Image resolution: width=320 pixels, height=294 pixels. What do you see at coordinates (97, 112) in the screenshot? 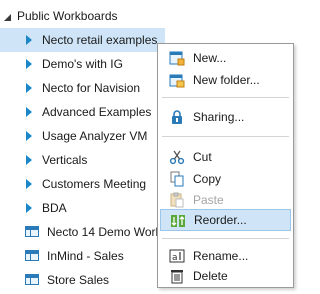
I see `tree-item-label: Advanced Examples` at bounding box center [97, 112].